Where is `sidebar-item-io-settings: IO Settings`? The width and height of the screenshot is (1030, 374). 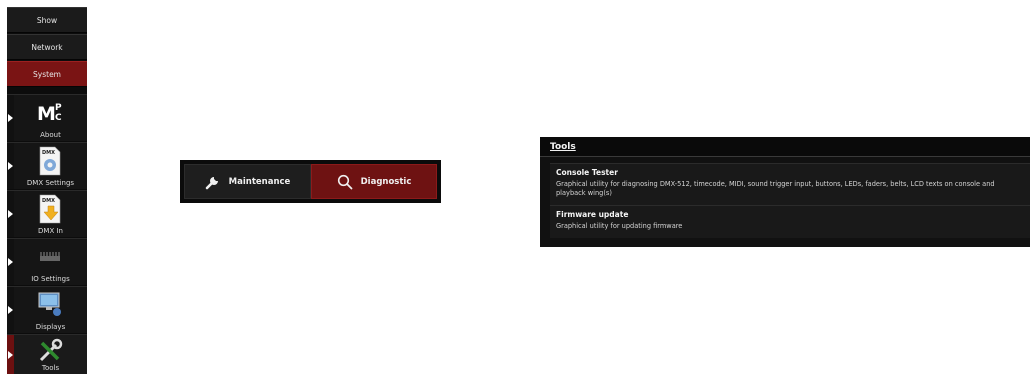 sidebar-item-io-settings: IO Settings is located at coordinates (47, 261).